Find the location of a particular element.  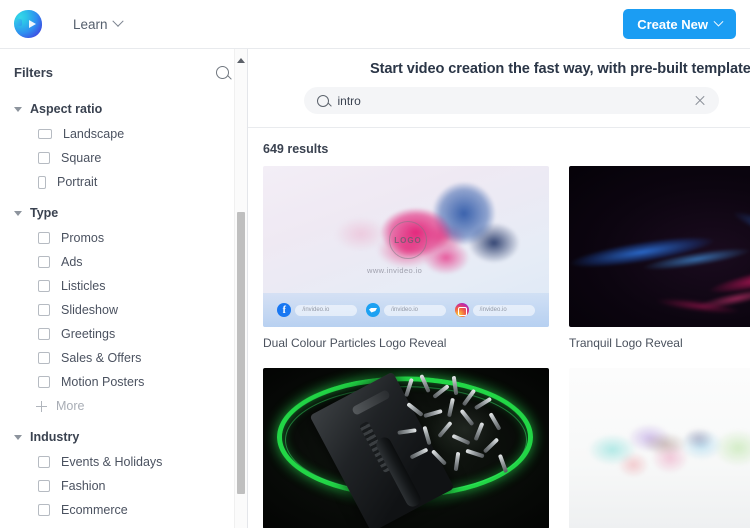

template-thumbnail: LOGO is located at coordinates (659, 448).